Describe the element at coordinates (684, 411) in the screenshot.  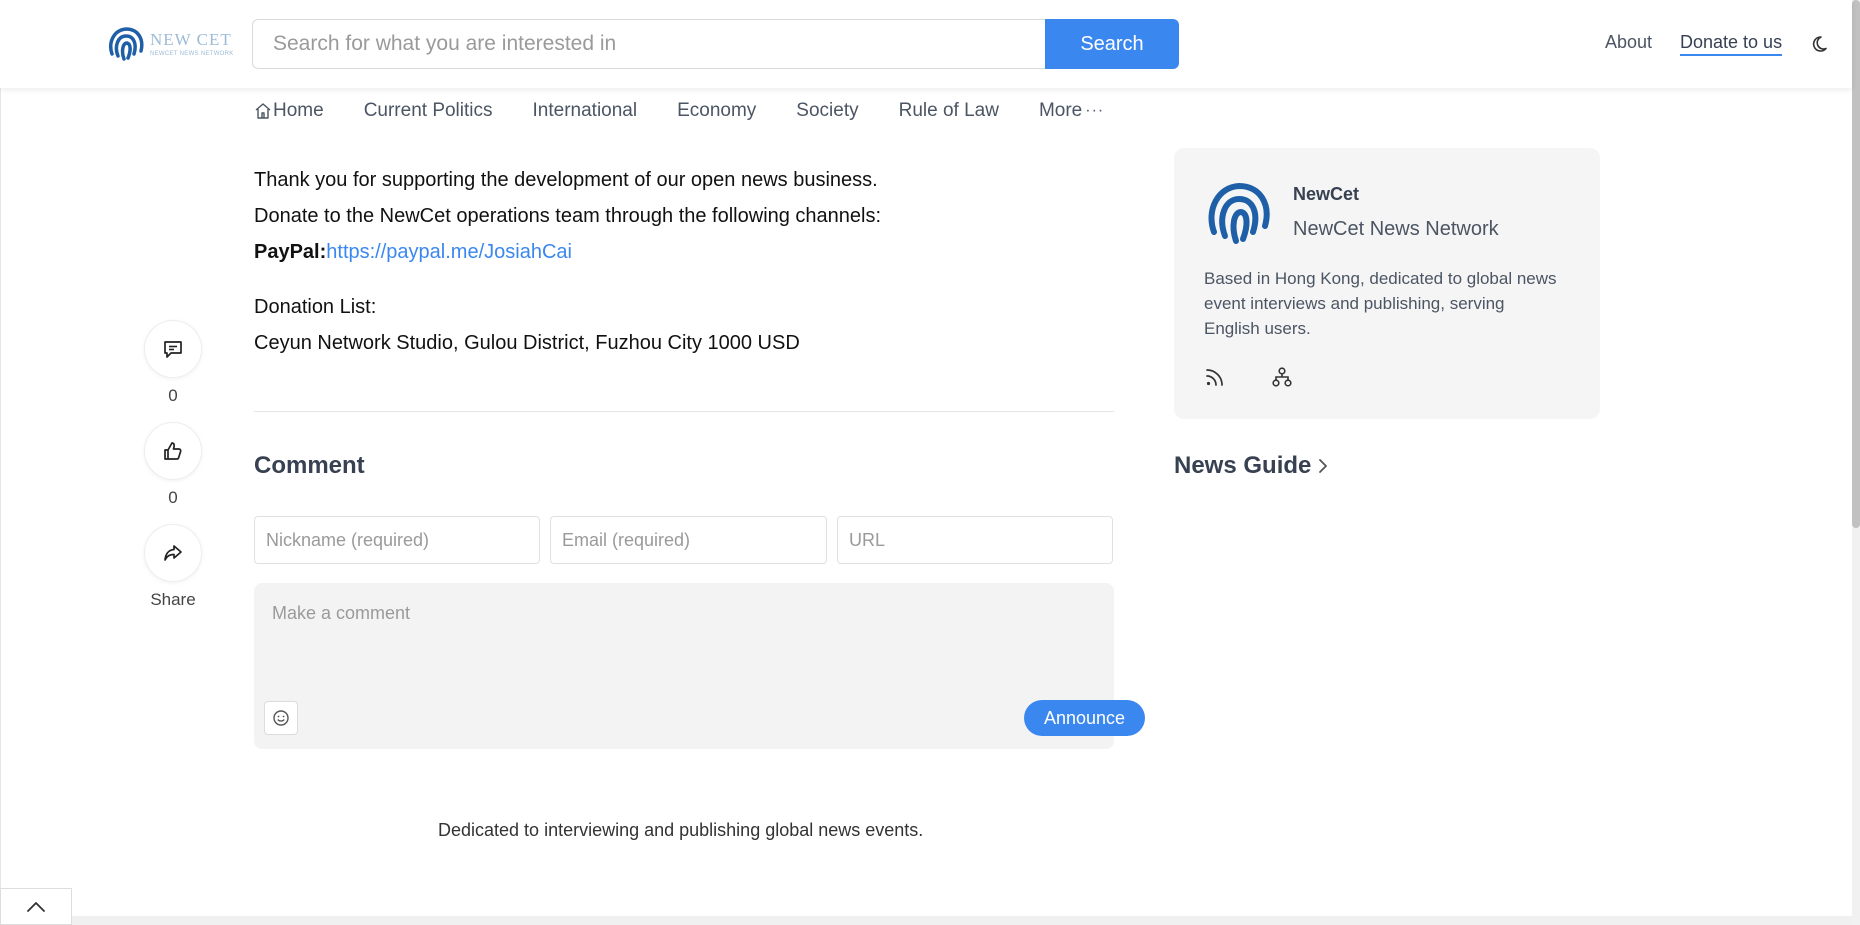
I see `content-divider` at that location.